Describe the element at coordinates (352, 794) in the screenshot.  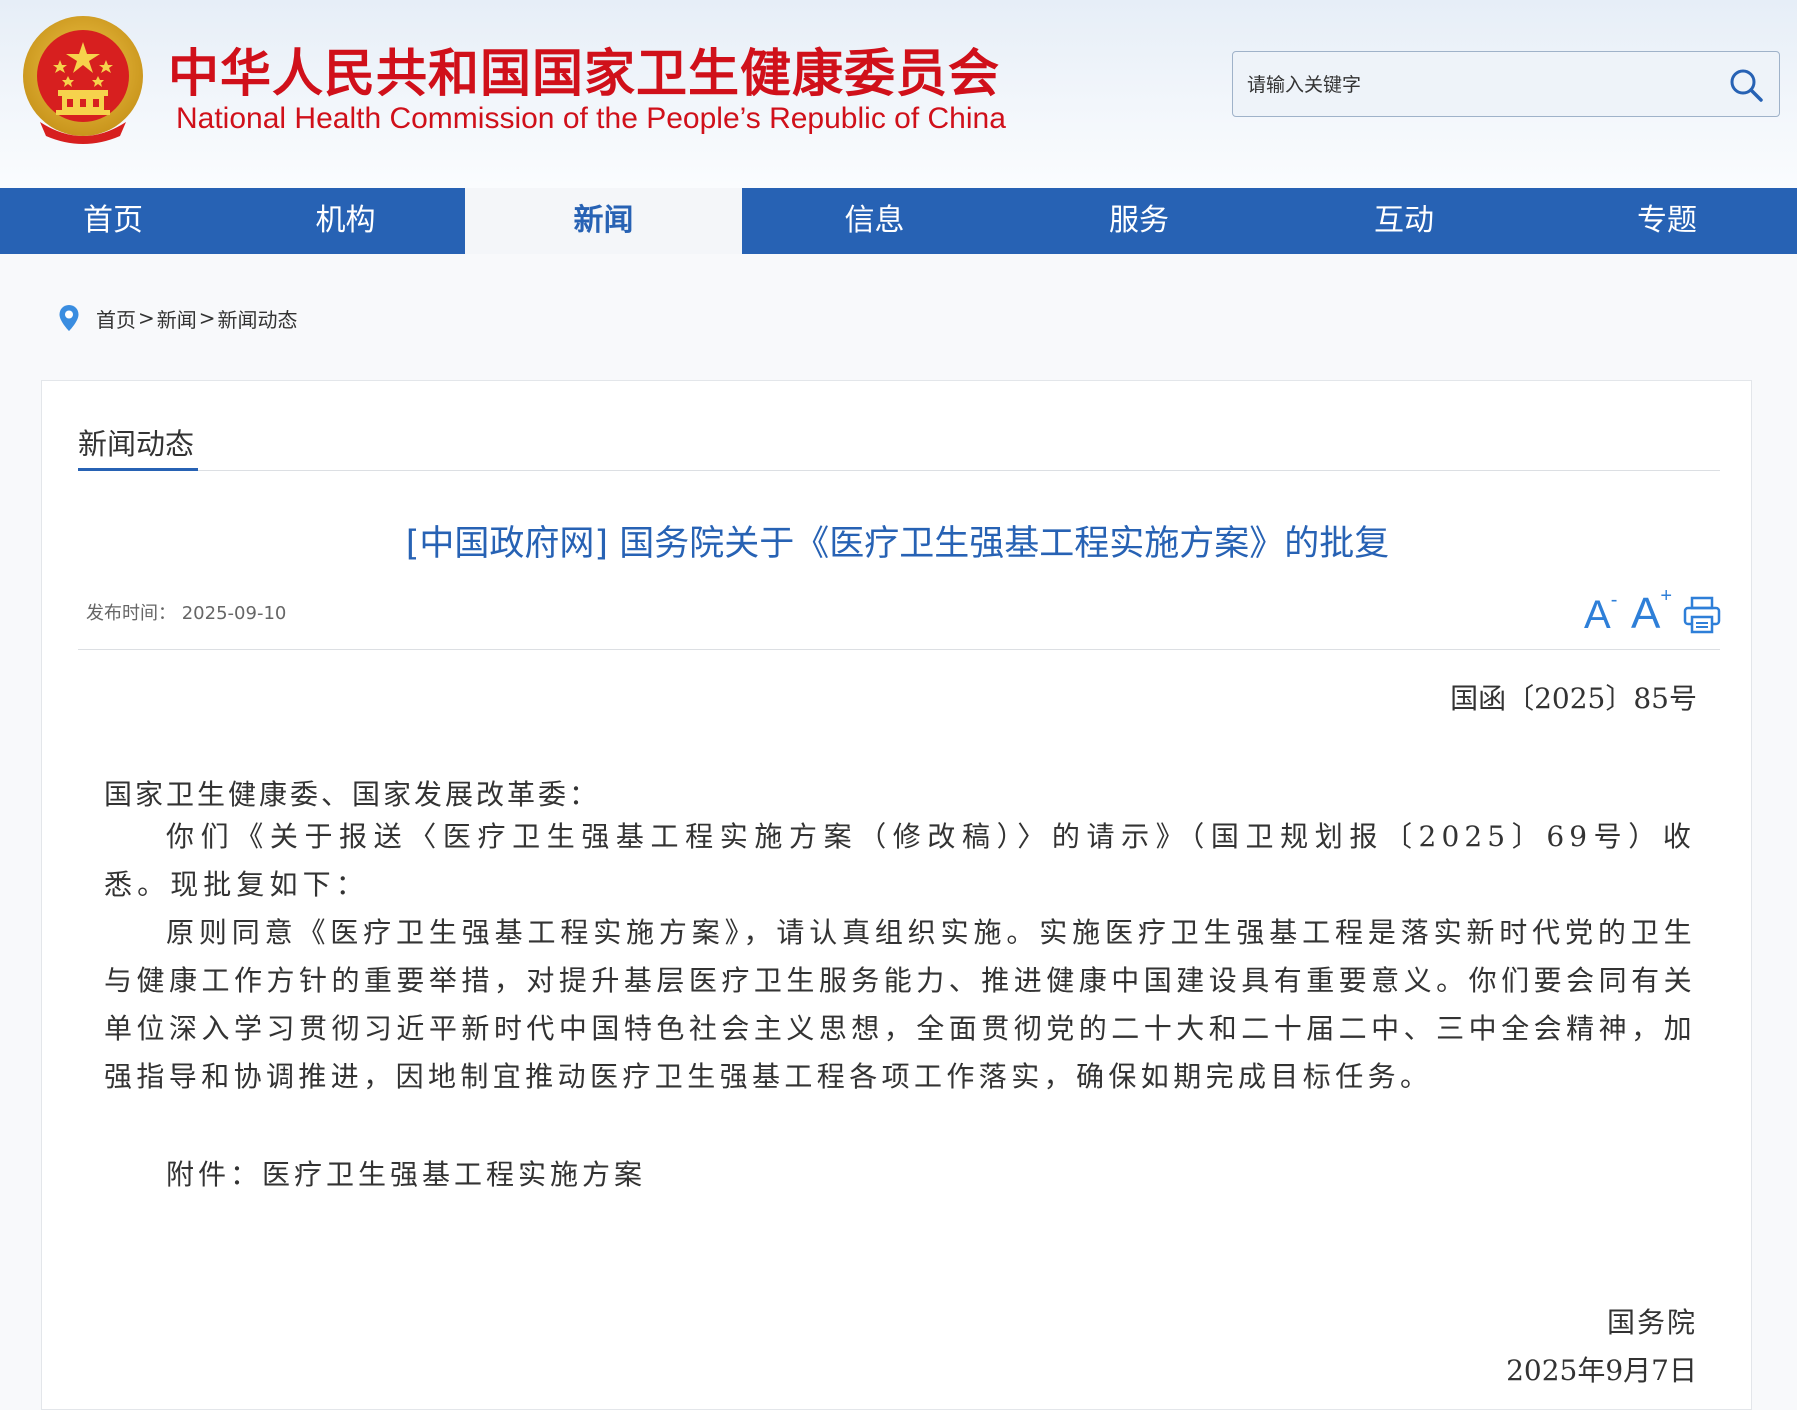
I see `addressee: 国家卫生健康委、国家发展改革委：` at that location.